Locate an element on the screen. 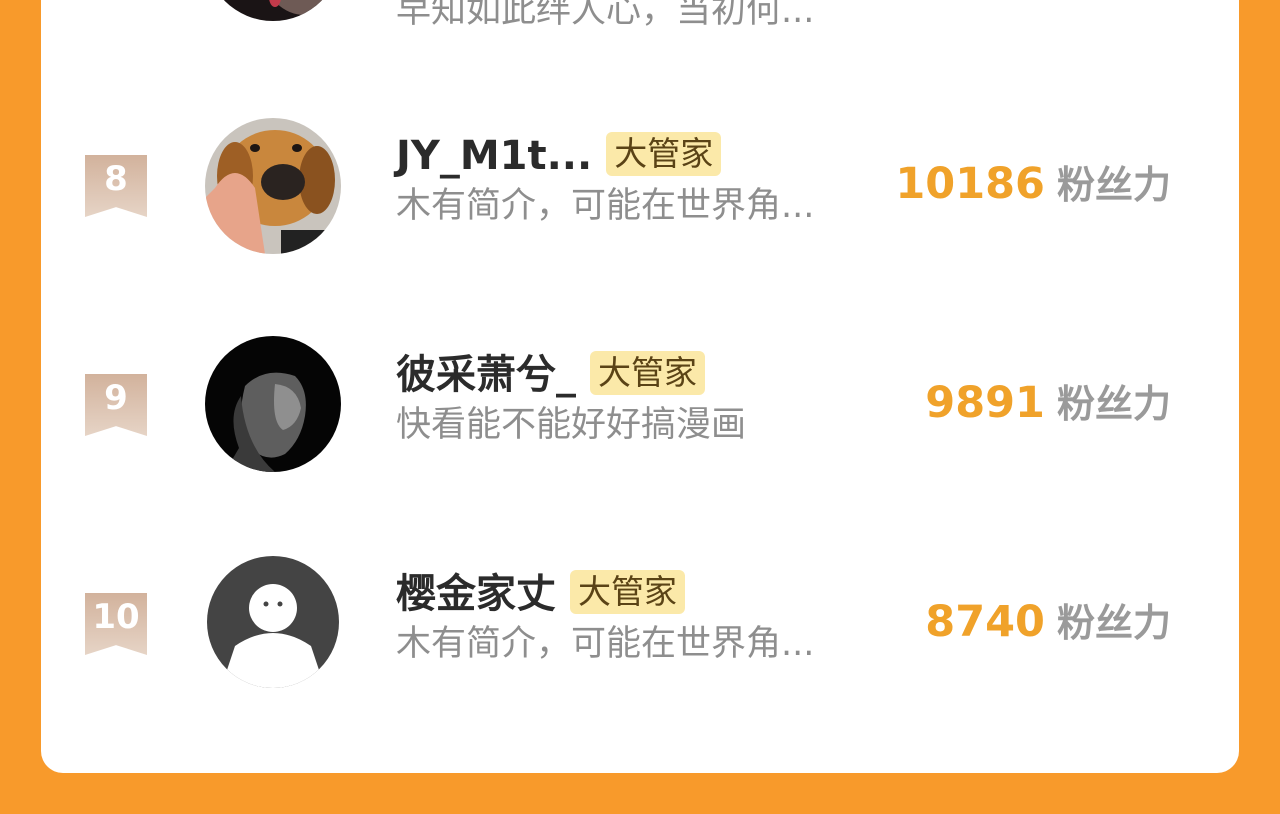  user-name: 樱金家丈 大管家 is located at coordinates (540, 594).